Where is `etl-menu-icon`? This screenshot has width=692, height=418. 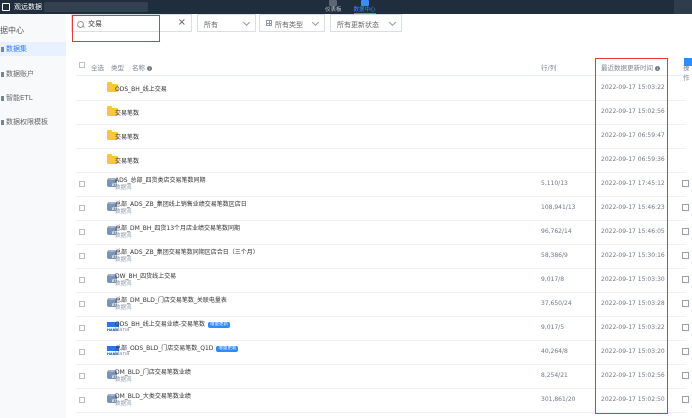 etl-menu-icon is located at coordinates (2, 98).